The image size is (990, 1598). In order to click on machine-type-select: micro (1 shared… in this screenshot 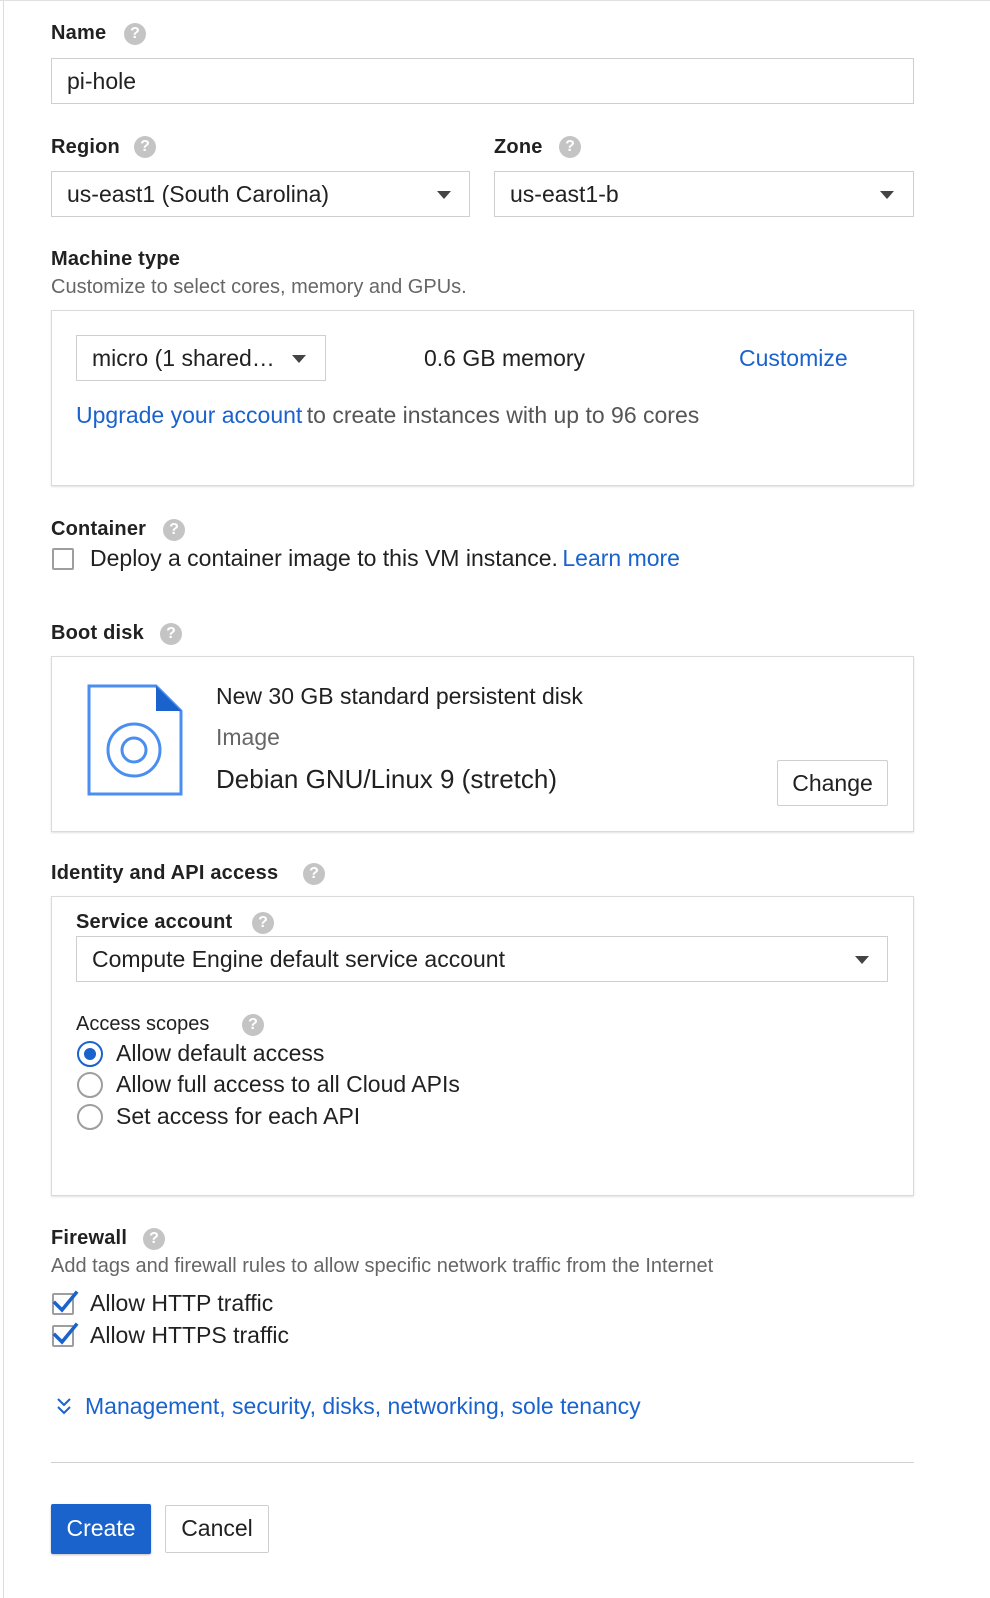, I will do `click(201, 358)`.